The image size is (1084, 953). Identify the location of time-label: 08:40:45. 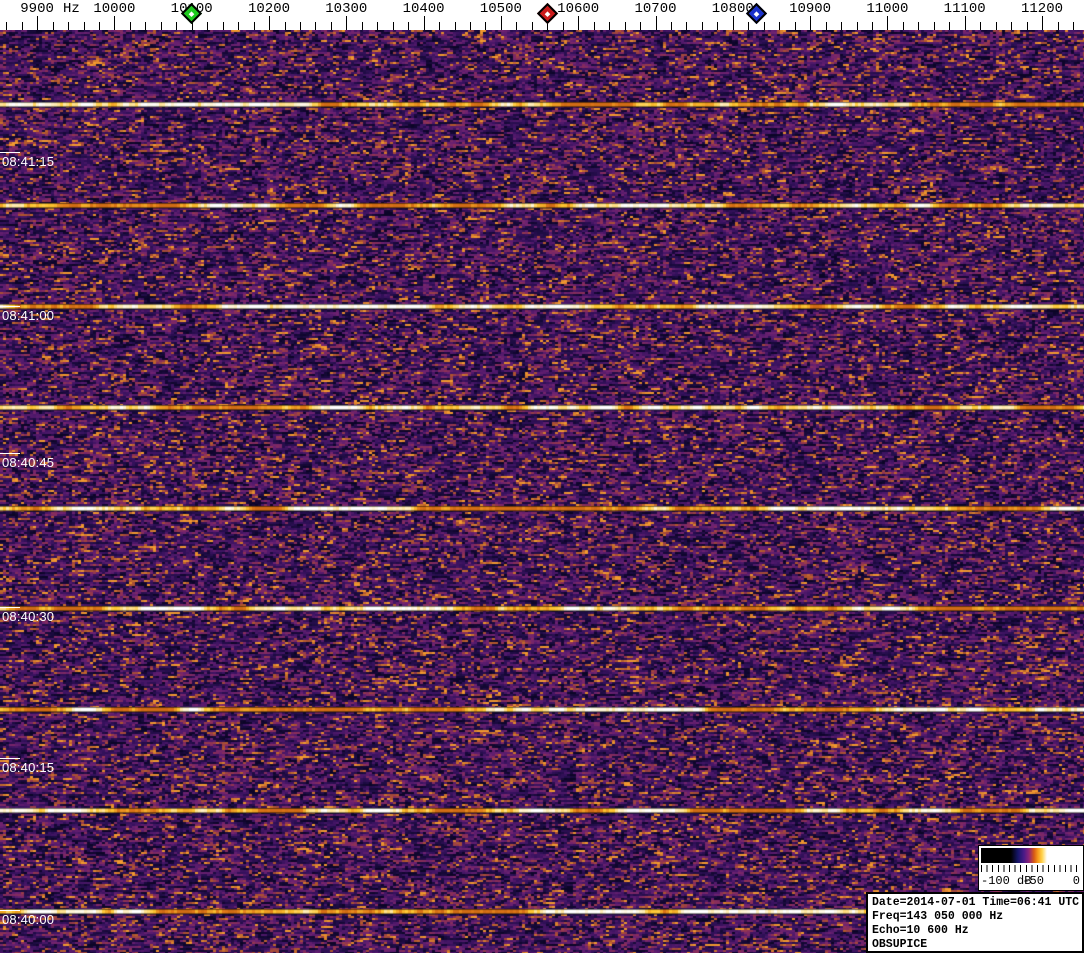
(28, 462).